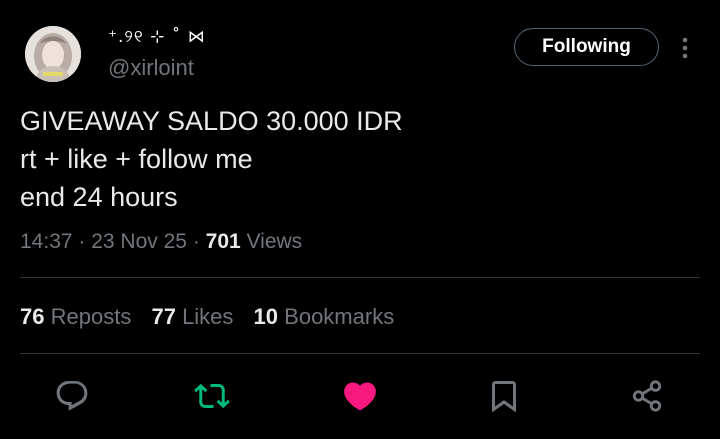 This screenshot has width=720, height=439. I want to click on bookmarks-stat: 10 Bookmarks, so click(324, 317).